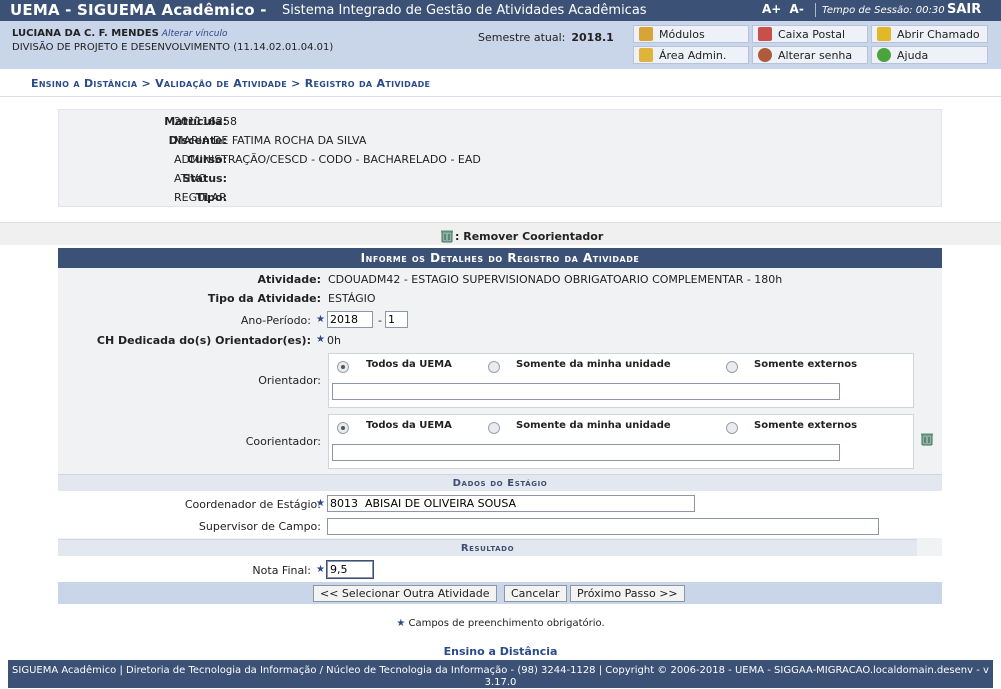 The width and height of the screenshot is (1001, 689). I want to click on user-name: LUCIANA DA C. F. MENDES, so click(85, 33).